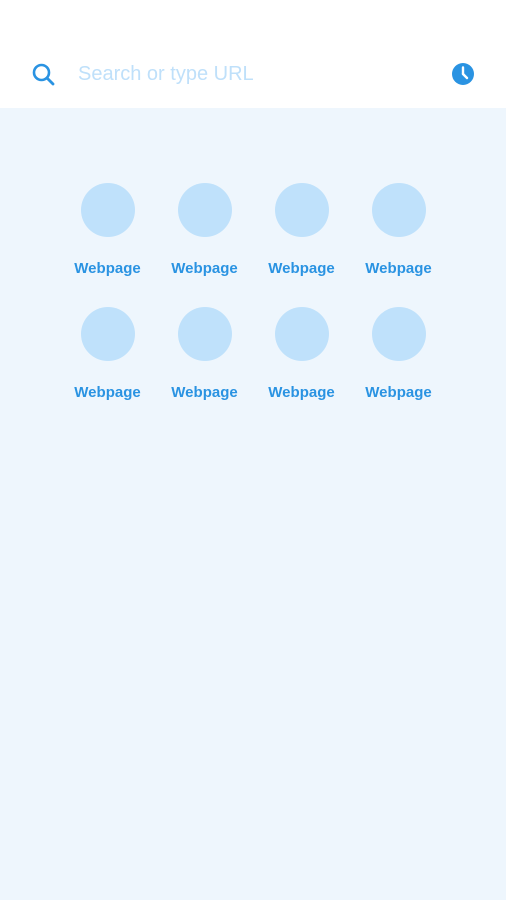  What do you see at coordinates (463, 74) in the screenshot?
I see `clock-icon` at bounding box center [463, 74].